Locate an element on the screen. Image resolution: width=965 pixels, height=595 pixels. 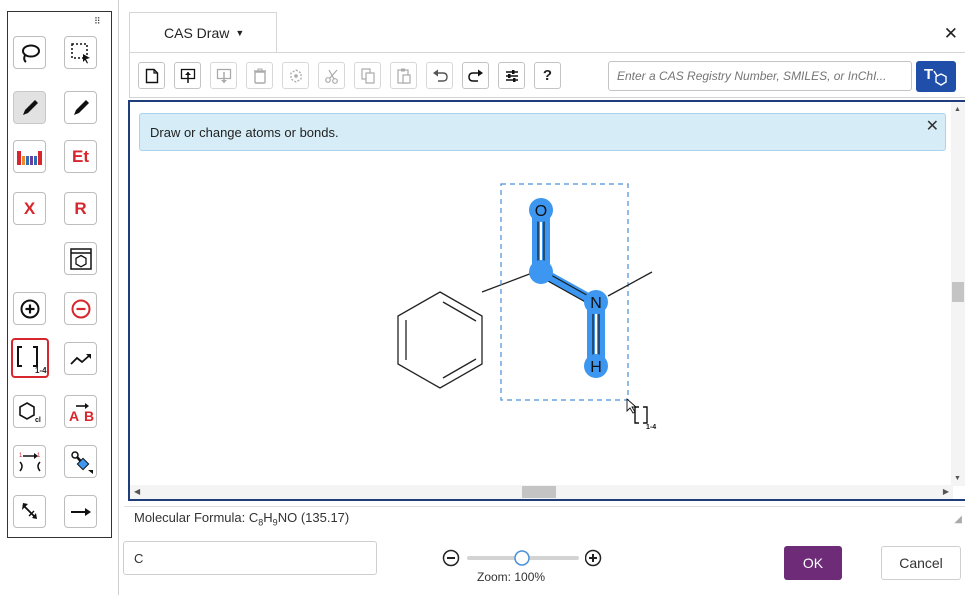
ring-tool-button: cl is located at coordinates (29, 411).